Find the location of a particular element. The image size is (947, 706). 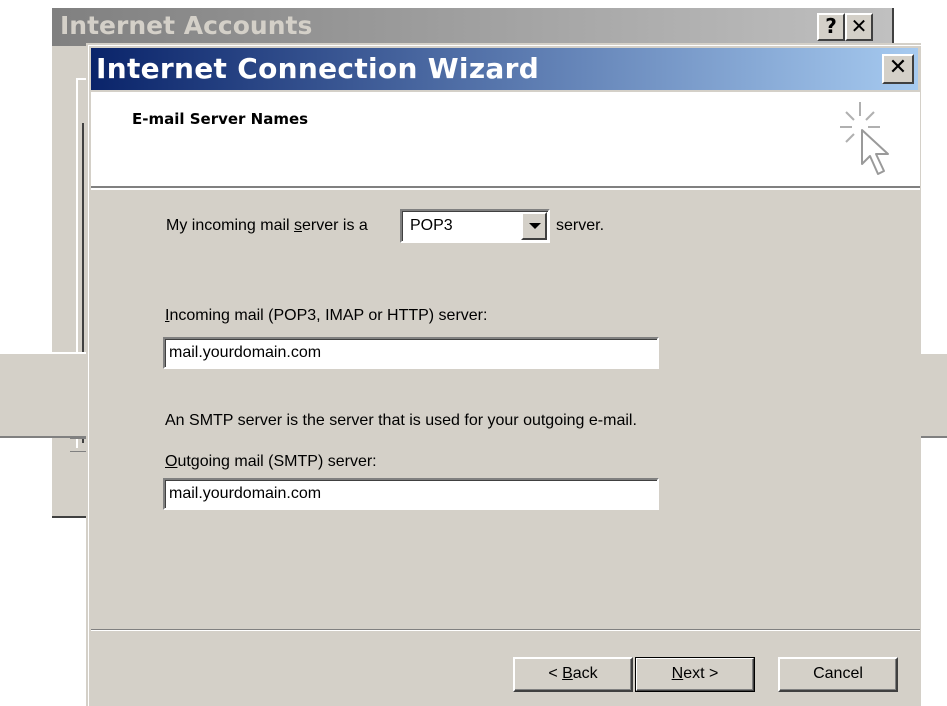

page-title: E-mail Server Names is located at coordinates (220, 119).